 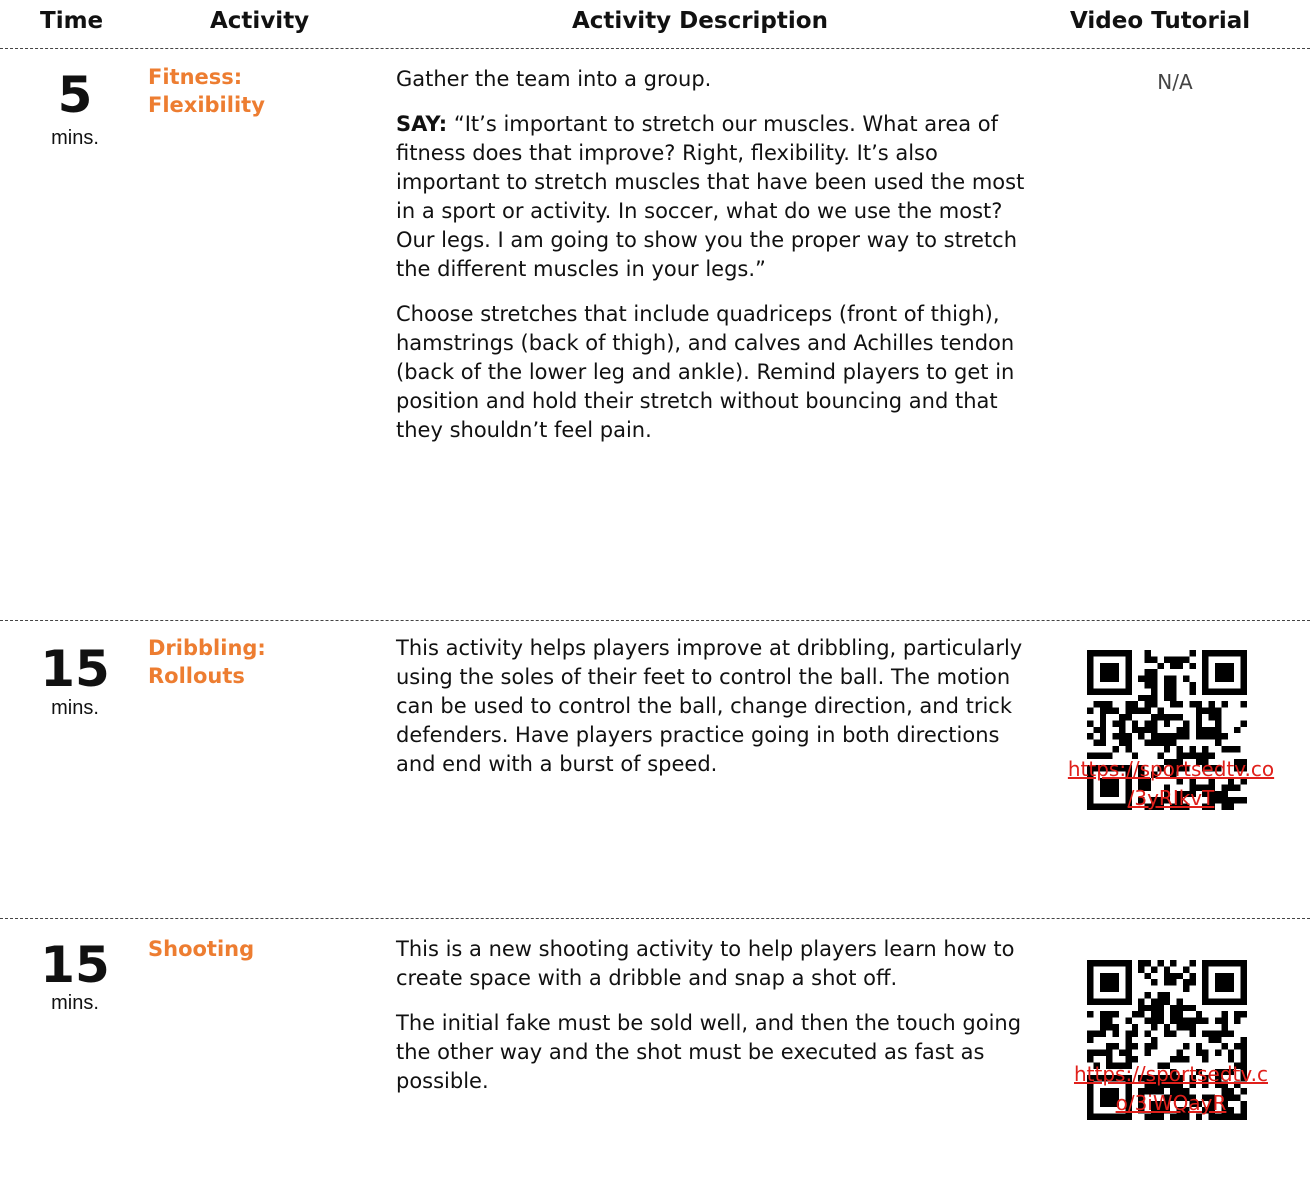 What do you see at coordinates (75, 95) in the screenshot?
I see `time-value: 5` at bounding box center [75, 95].